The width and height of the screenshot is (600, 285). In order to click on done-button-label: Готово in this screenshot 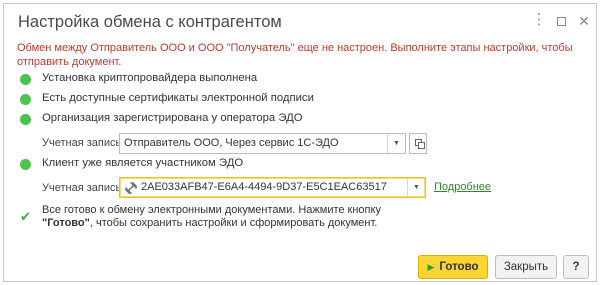, I will do `click(459, 267)`.